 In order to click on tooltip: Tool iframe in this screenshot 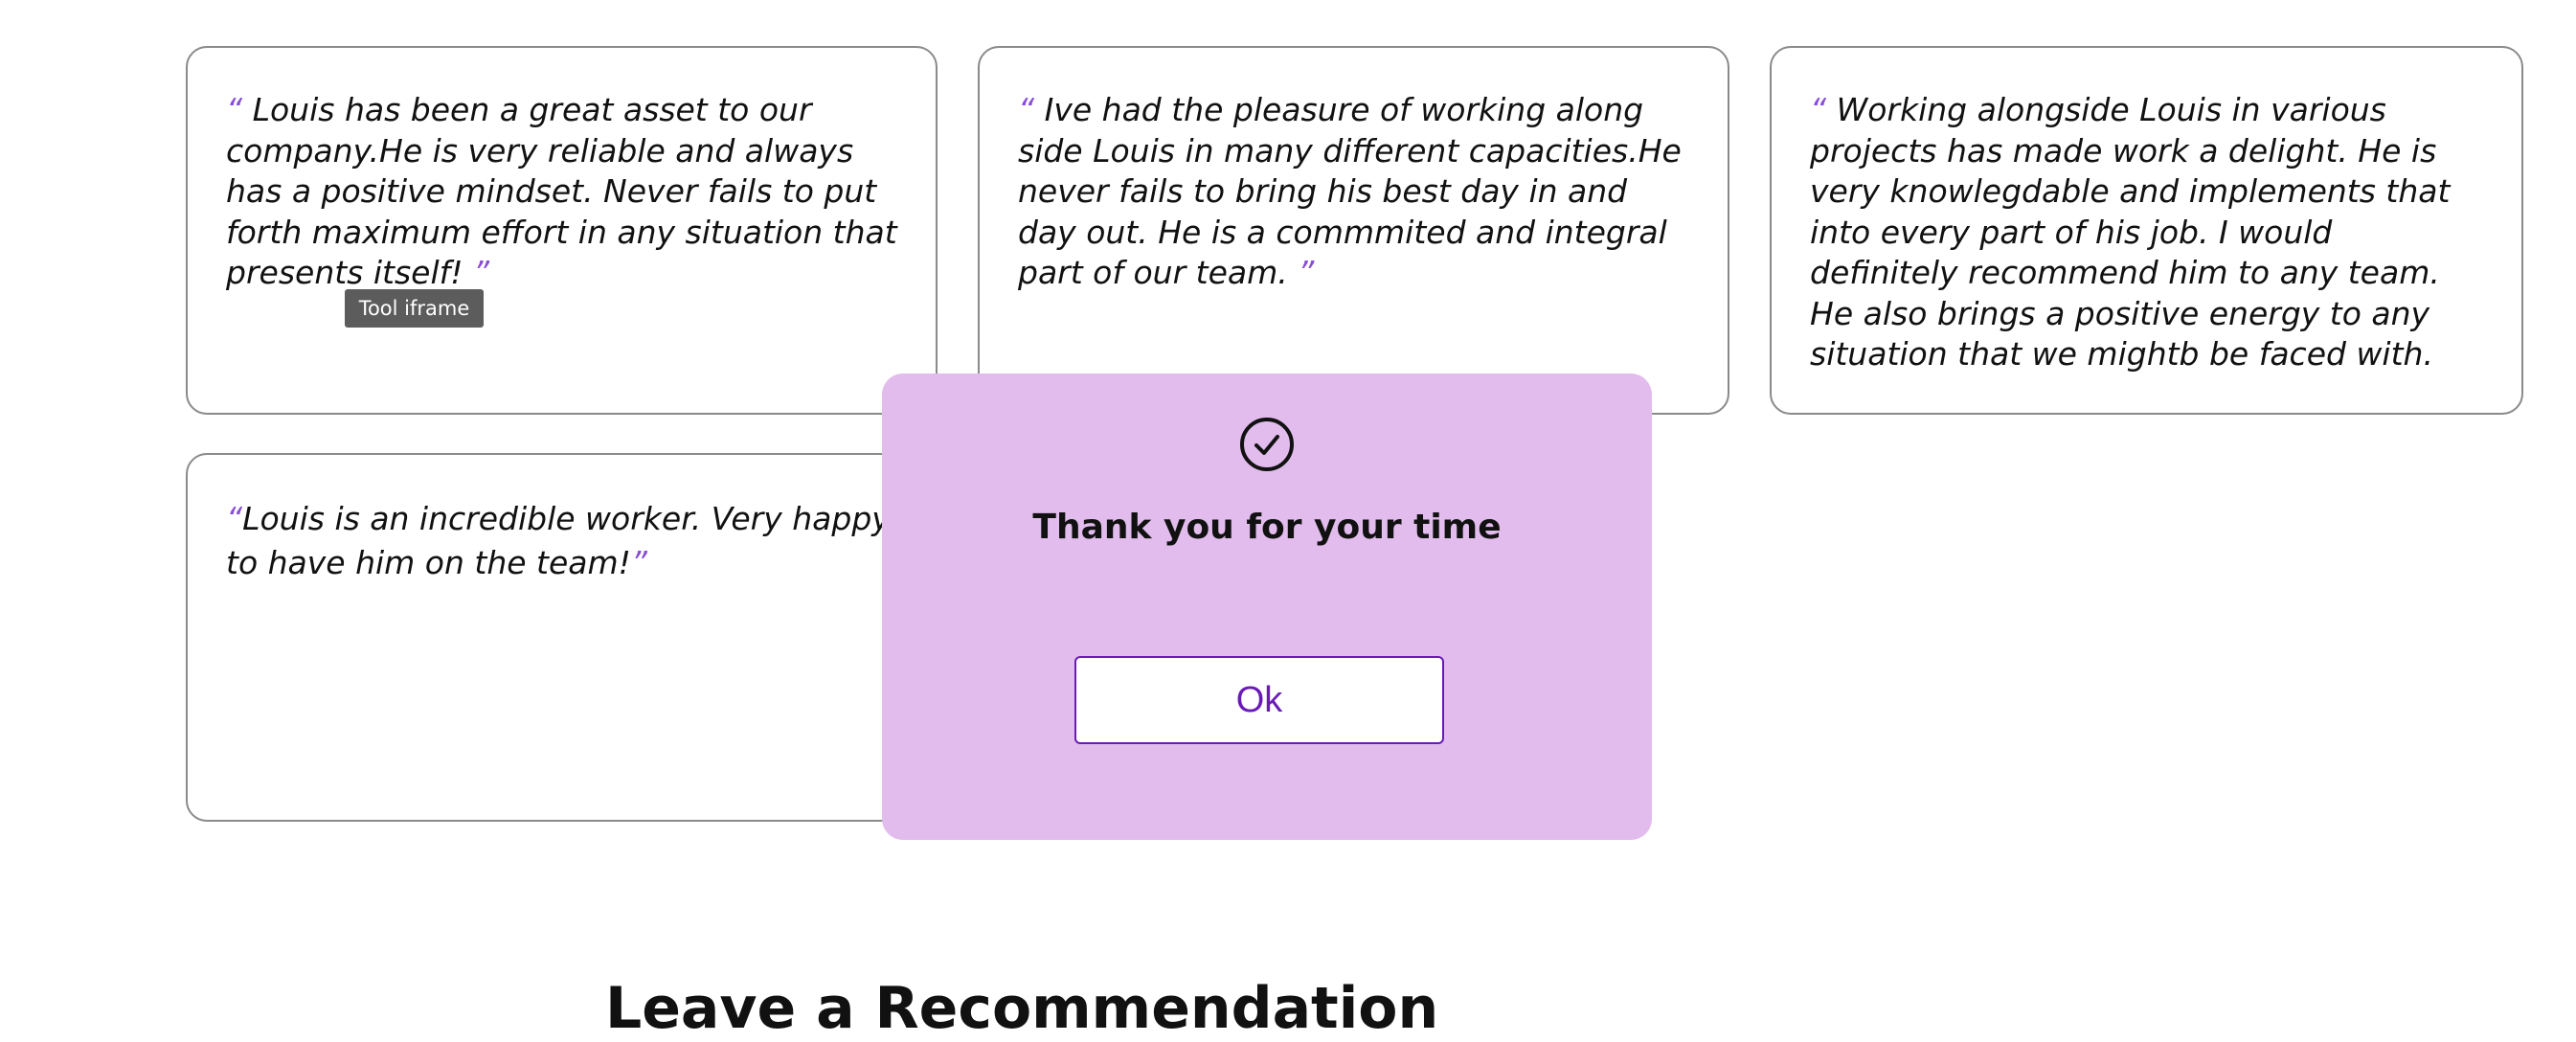, I will do `click(414, 308)`.